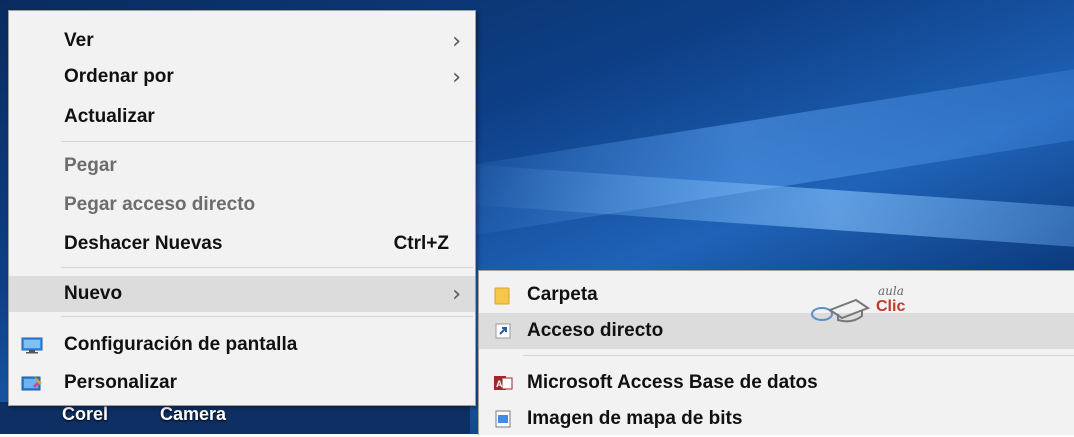 The width and height of the screenshot is (1074, 437). I want to click on menu-item-label: Pegar acceso directo, so click(160, 204).